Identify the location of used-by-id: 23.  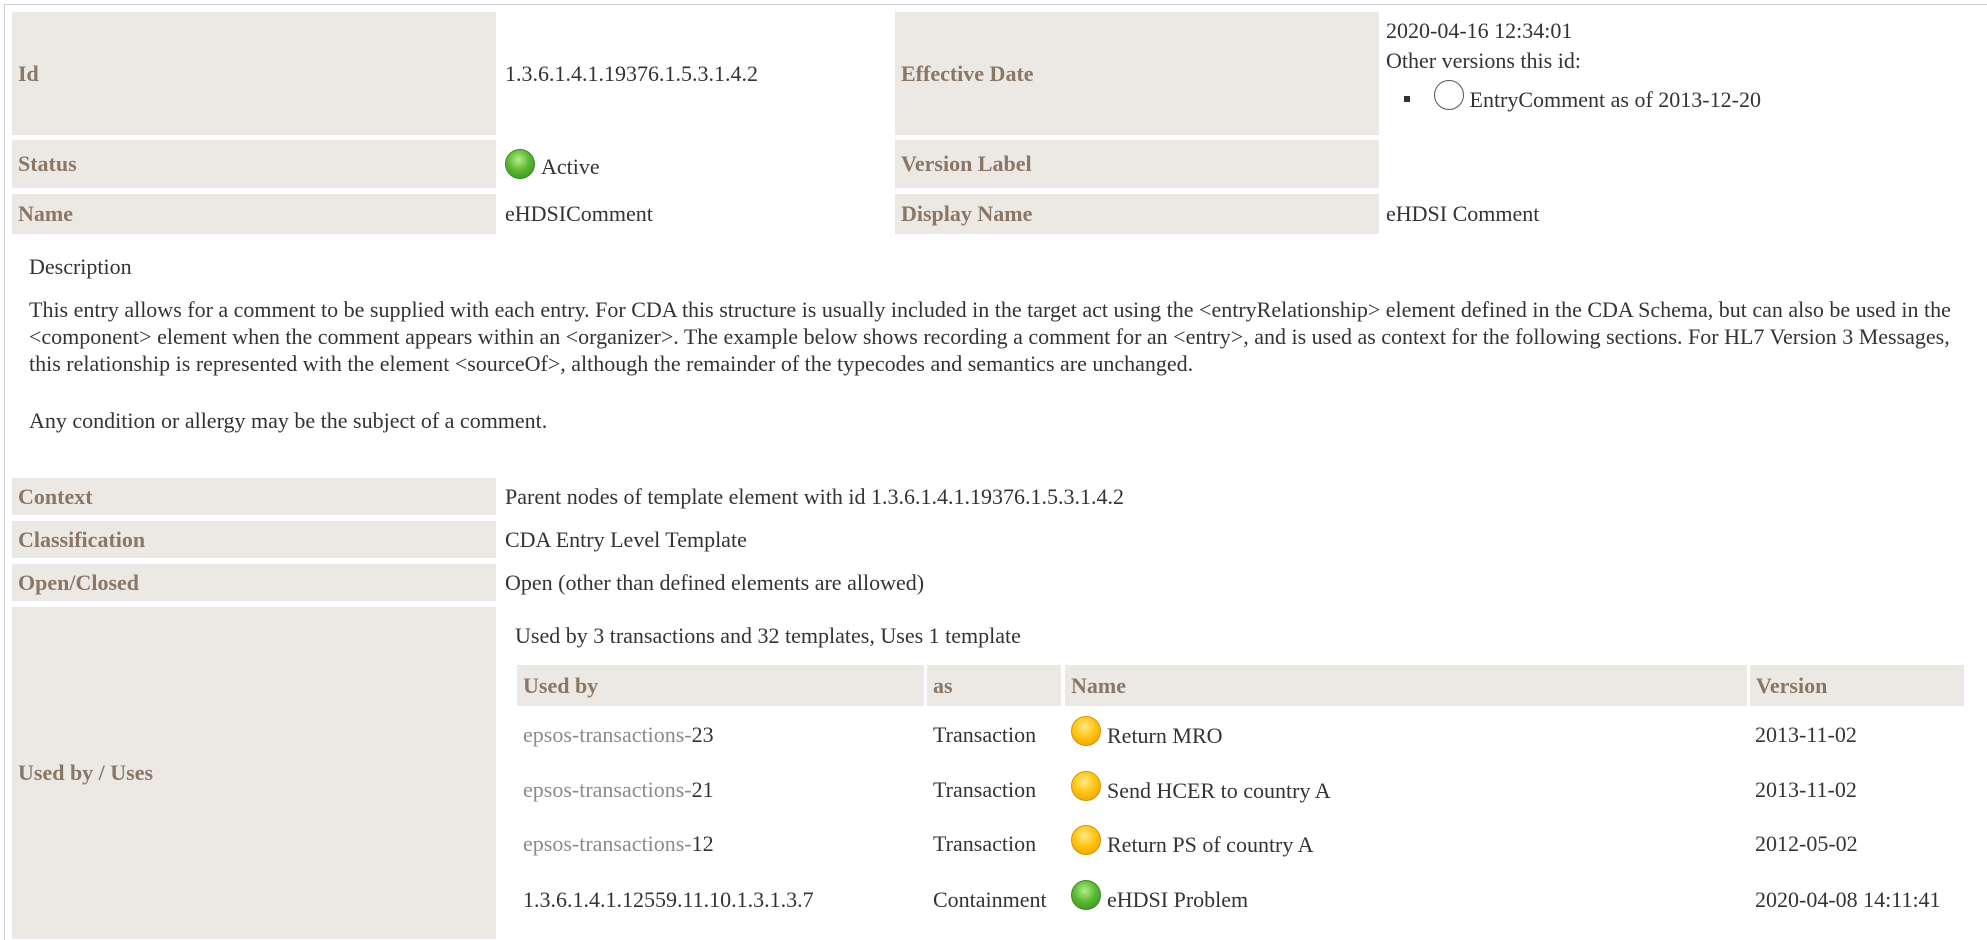
(702, 734).